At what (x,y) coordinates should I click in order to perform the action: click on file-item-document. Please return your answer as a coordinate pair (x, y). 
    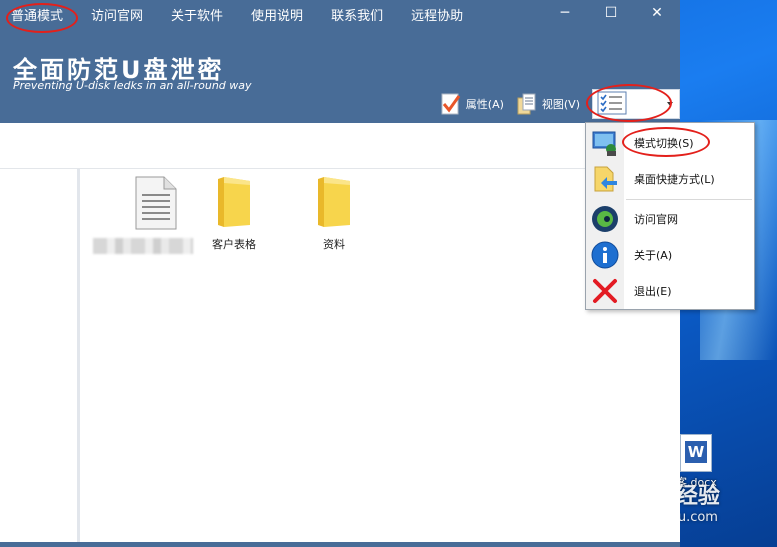
    Looking at the image, I should click on (143, 214).